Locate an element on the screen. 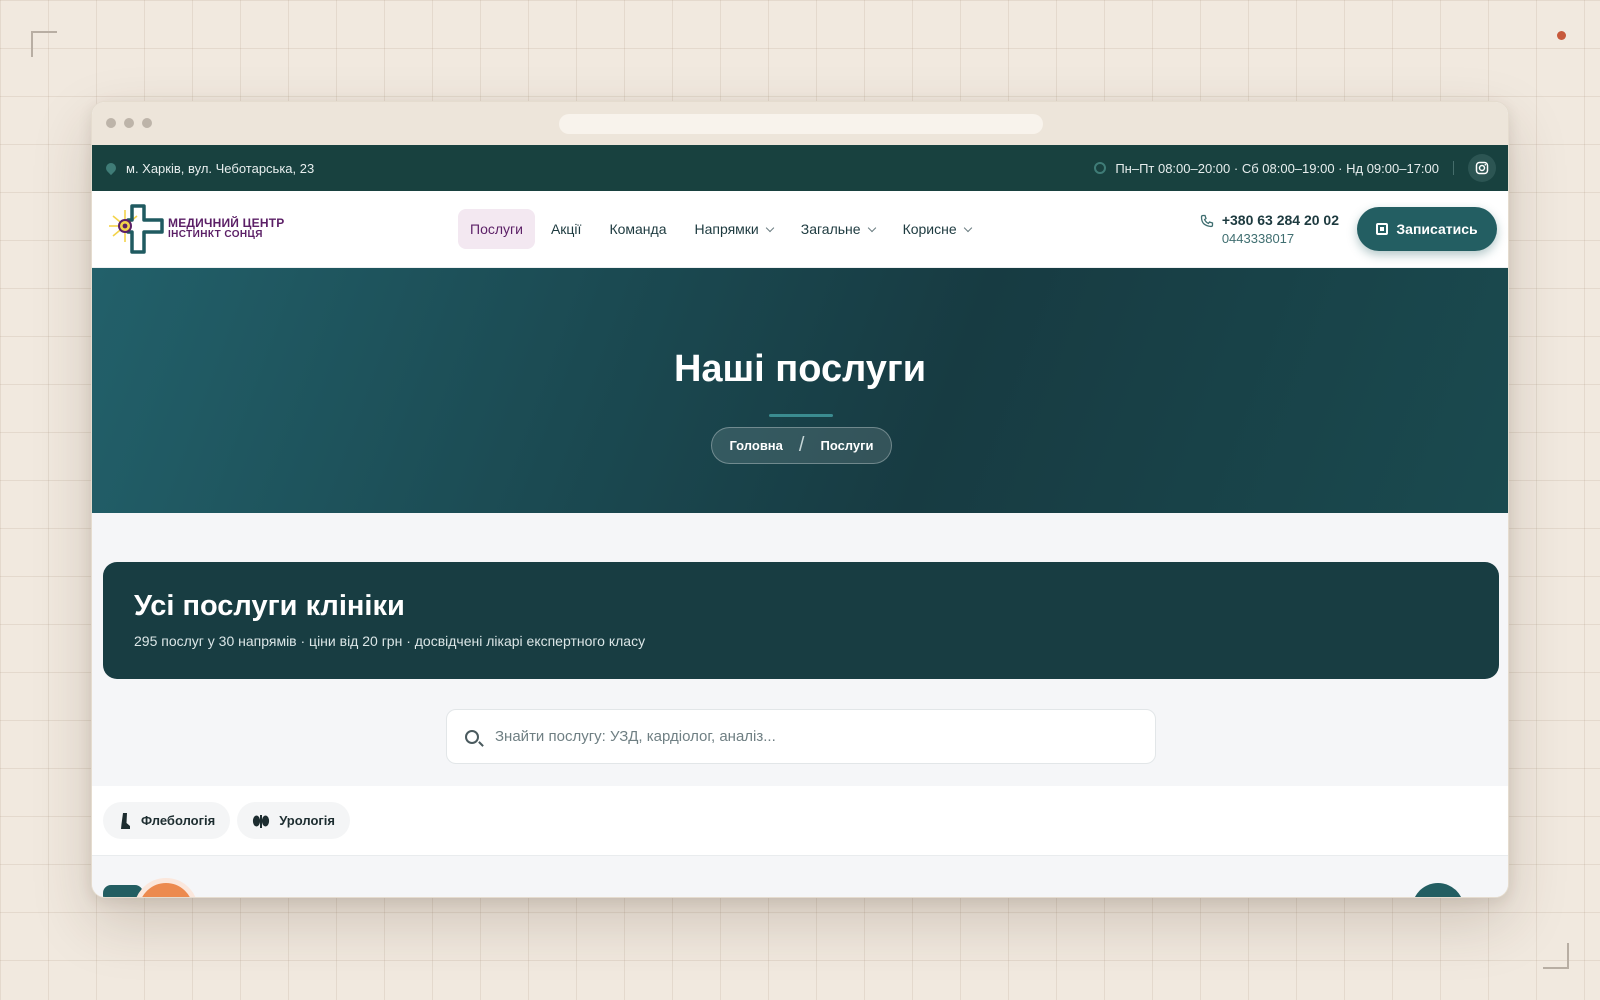 This screenshot has width=1600, height=1000. category-filter-bar: Флебологія Урологія is located at coordinates (800, 821).